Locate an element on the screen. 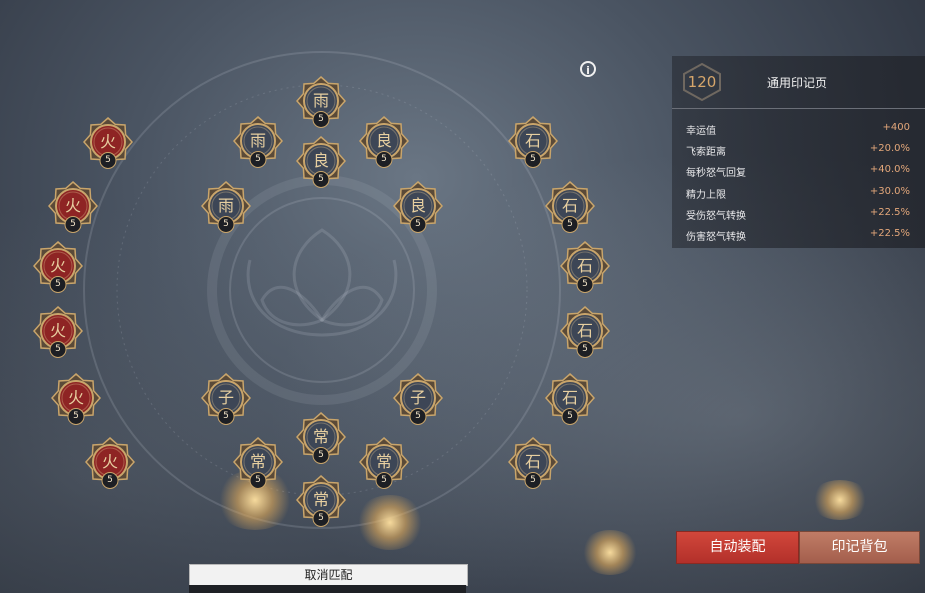 The height and width of the screenshot is (593, 925). stat-value: +20.0% is located at coordinates (889, 148).